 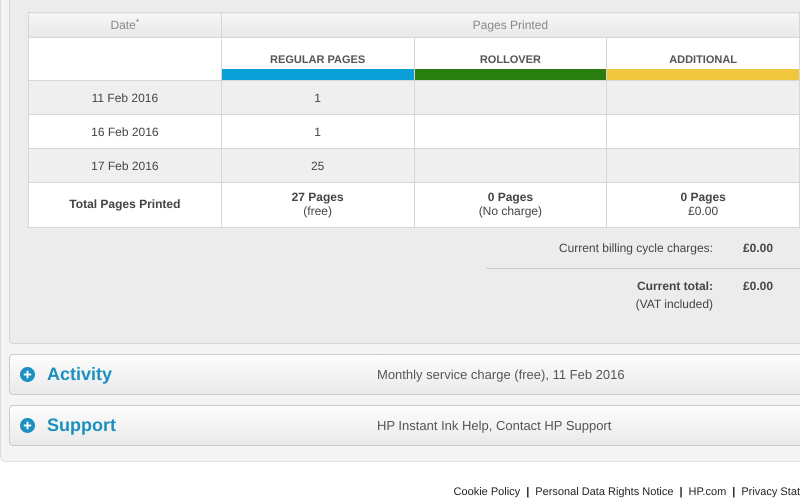 I want to click on footer-link: Cookie Policy, so click(x=487, y=491).